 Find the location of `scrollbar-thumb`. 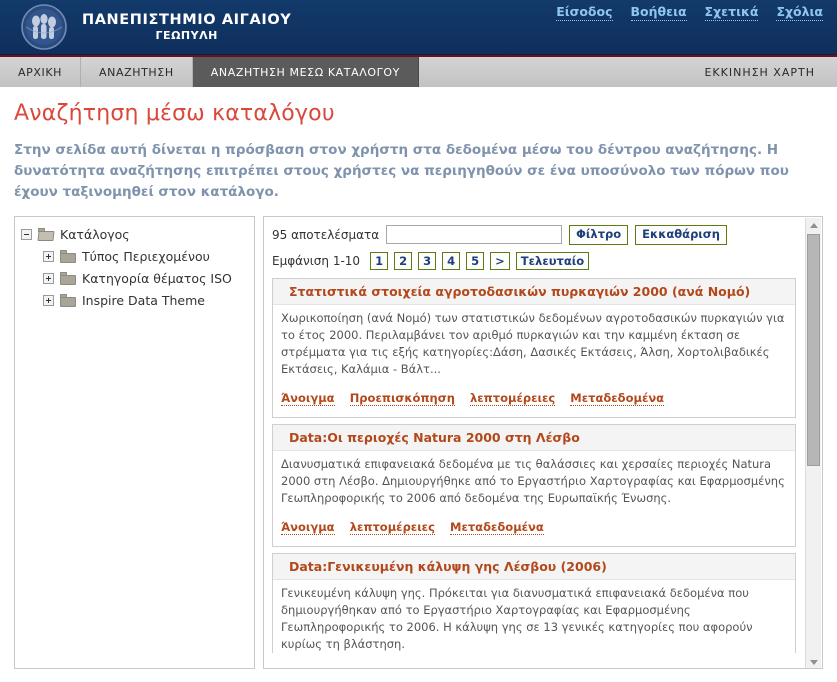

scrollbar-thumb is located at coordinates (813, 349).